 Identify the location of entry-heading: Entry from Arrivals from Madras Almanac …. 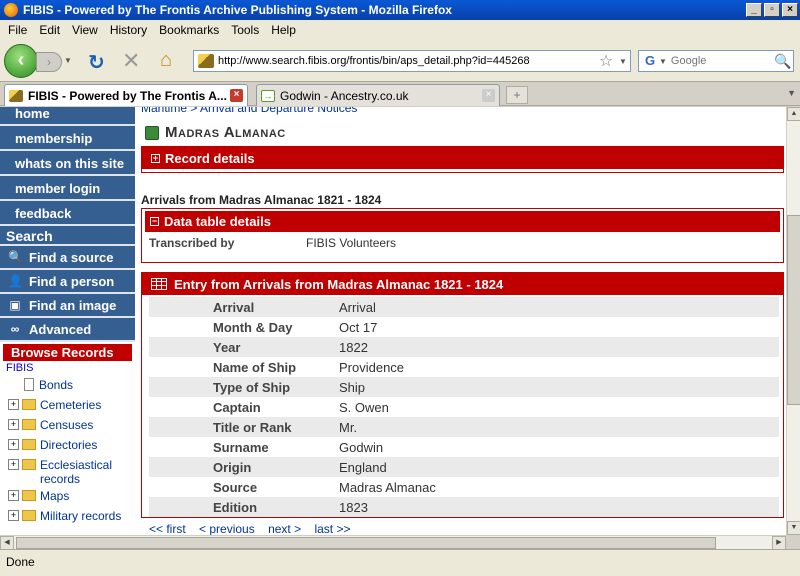
(339, 284).